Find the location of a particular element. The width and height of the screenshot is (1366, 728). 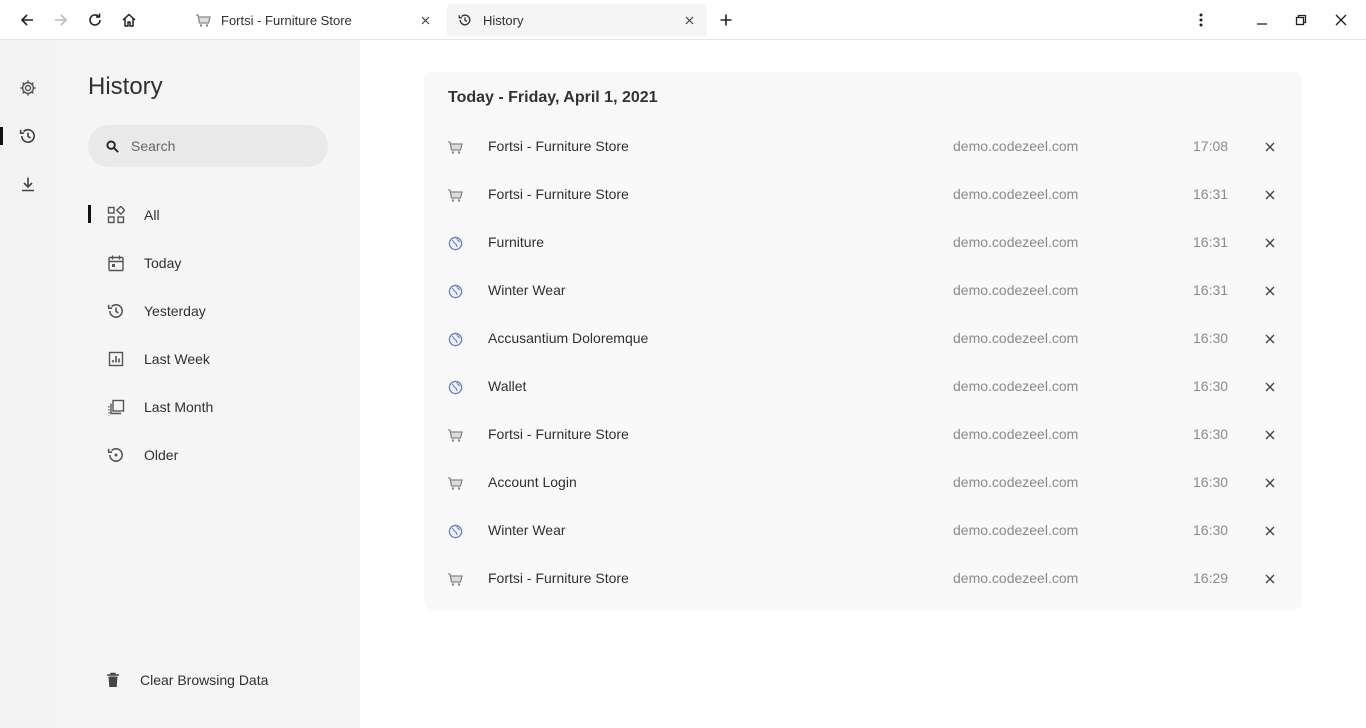

reload-icon is located at coordinates (95, 19).